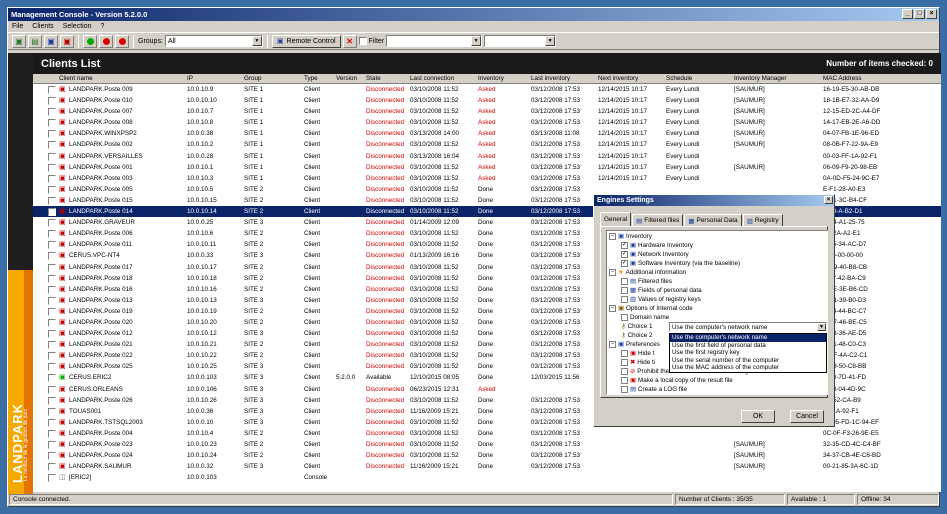 The height and width of the screenshot is (514, 947). I want to click on tree-preferences: − ▣ Preferences, so click(634, 344).